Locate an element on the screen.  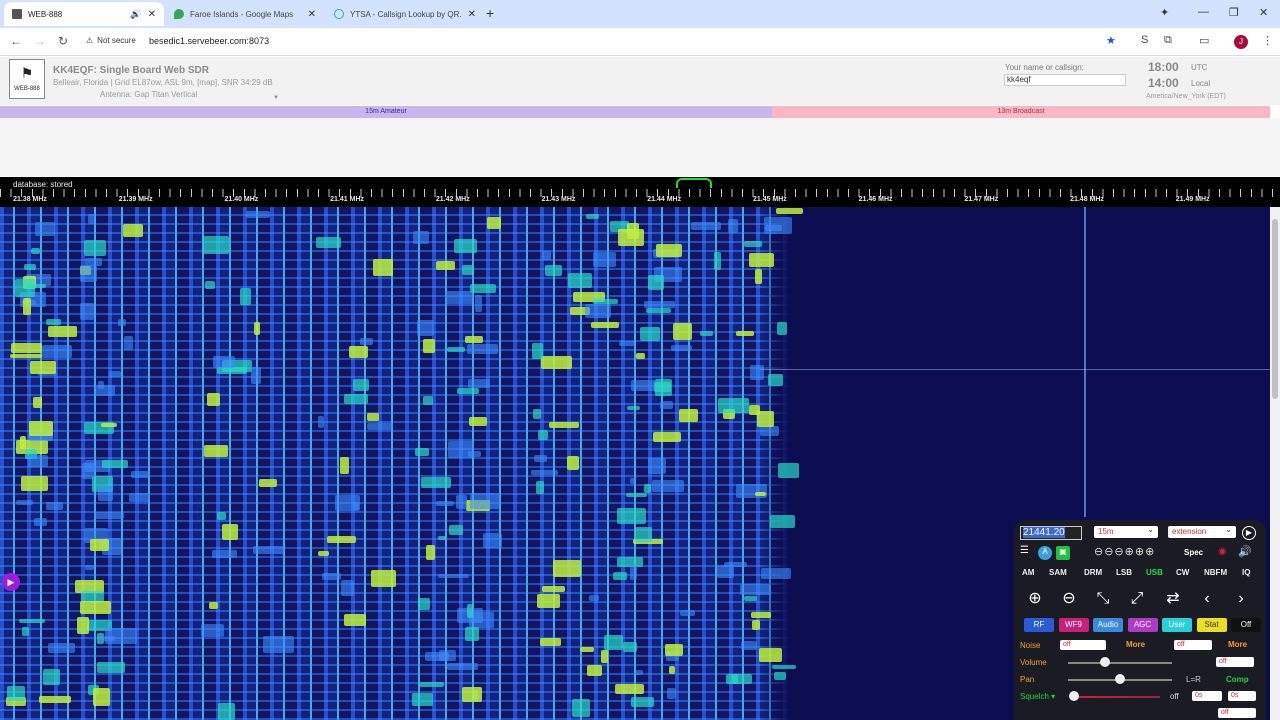
noise-select: off is located at coordinates (1083, 645).